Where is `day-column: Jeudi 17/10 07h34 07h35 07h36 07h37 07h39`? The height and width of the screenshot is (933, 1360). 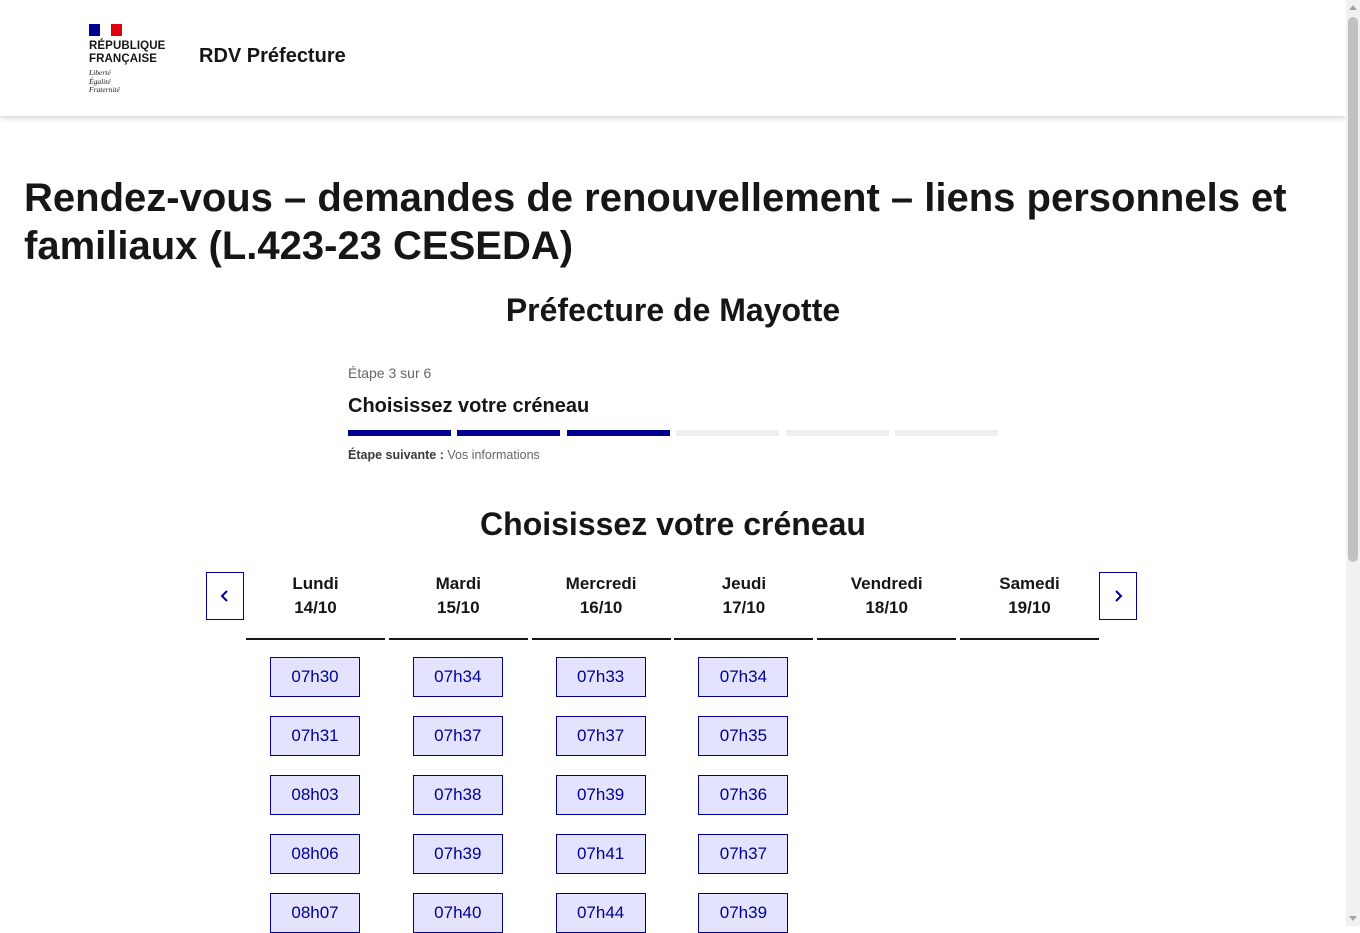
day-column: Jeudi 17/10 07h34 07h35 07h36 07h37 07h39 is located at coordinates (744, 752).